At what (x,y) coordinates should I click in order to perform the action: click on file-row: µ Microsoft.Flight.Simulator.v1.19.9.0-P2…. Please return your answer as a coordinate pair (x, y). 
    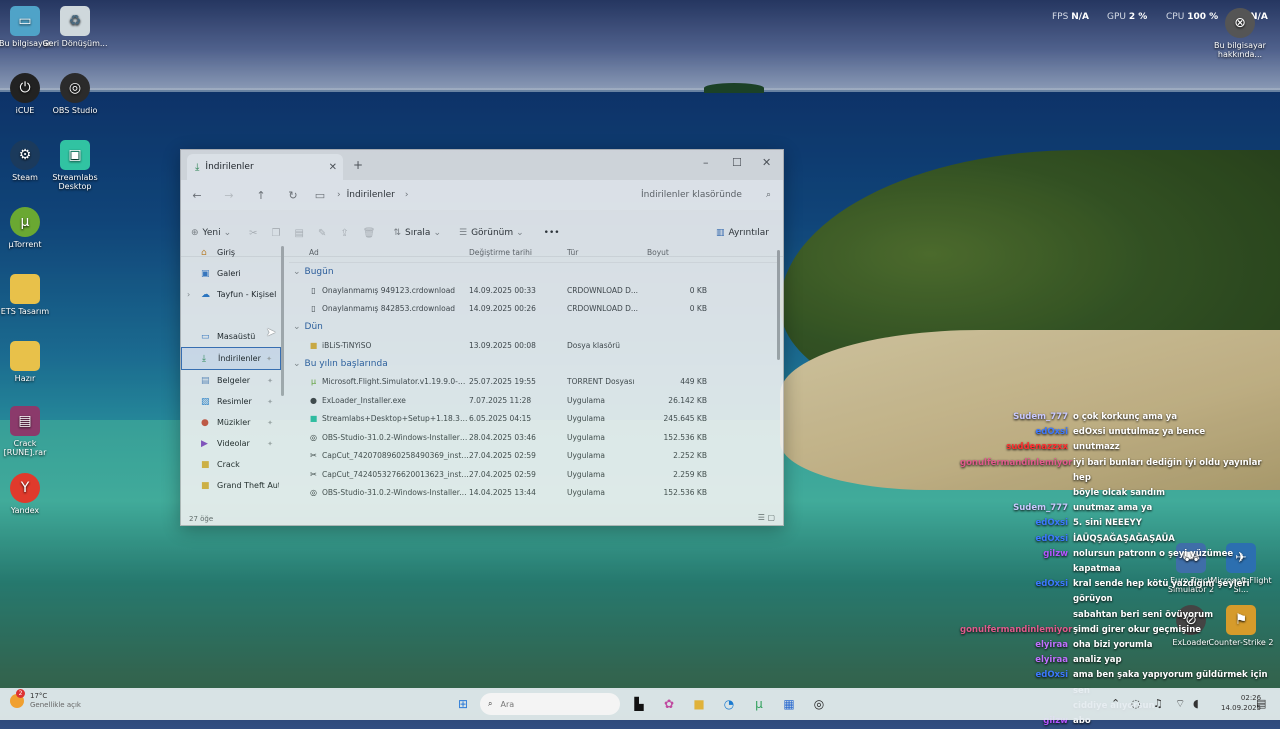
    Looking at the image, I should click on (534, 382).